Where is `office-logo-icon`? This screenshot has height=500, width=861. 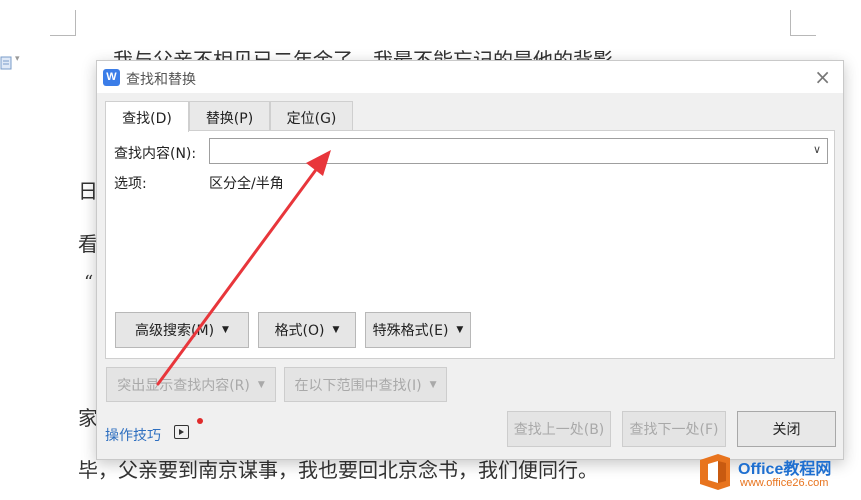
office-logo-icon is located at coordinates (715, 472).